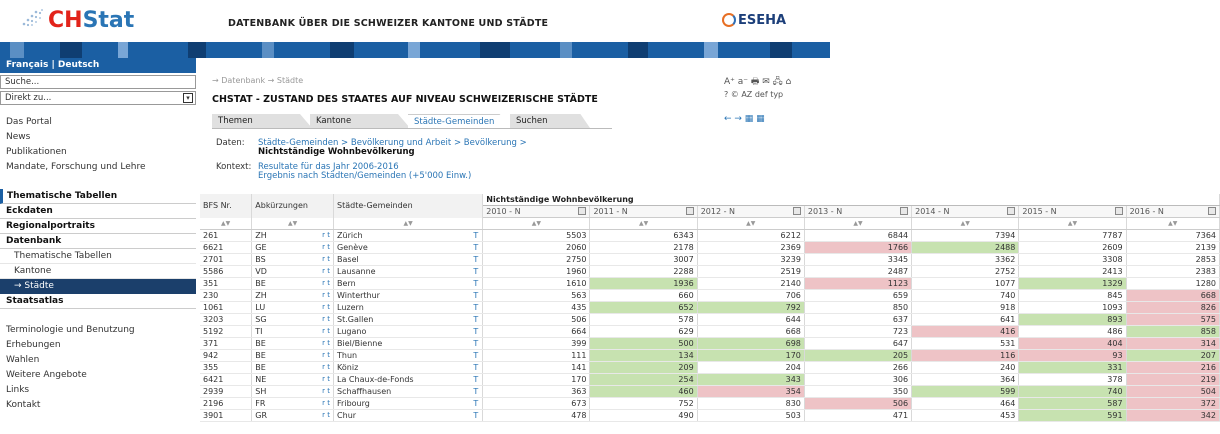  What do you see at coordinates (98, 330) in the screenshot?
I see `nav-terminologie: Terminologie und Benutzung` at bounding box center [98, 330].